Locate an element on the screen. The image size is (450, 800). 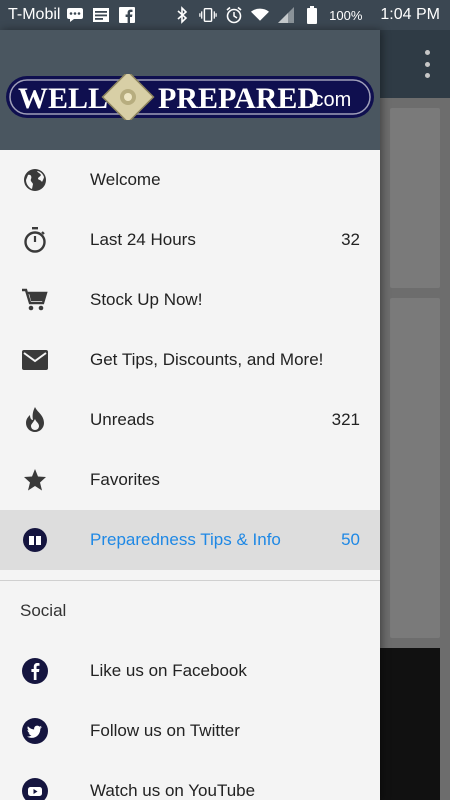
wifi-icon is located at coordinates (260, 15).